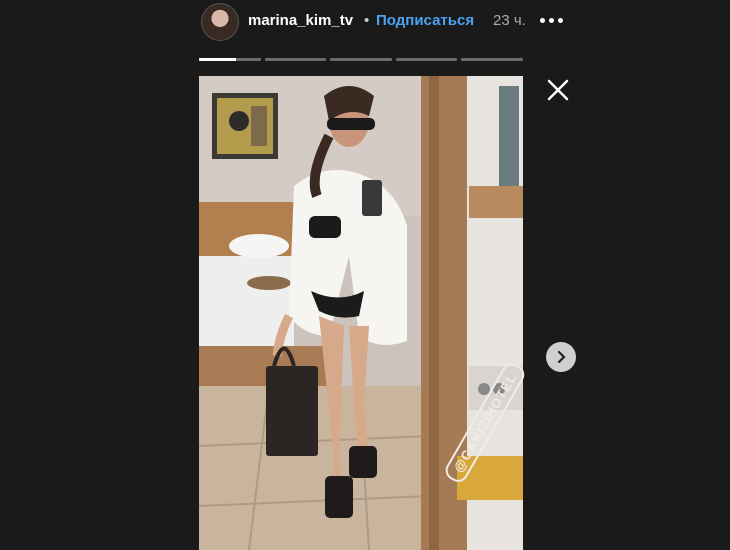 The image size is (730, 550). I want to click on story-progress-bar, so click(361, 59).